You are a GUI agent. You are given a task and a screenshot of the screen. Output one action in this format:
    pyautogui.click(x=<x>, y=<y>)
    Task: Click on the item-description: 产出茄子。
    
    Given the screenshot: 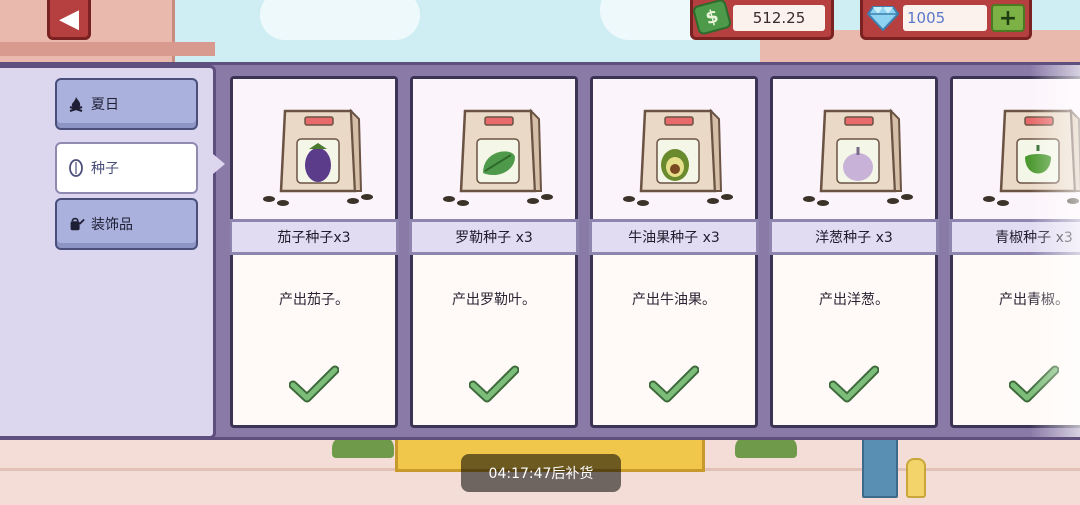 What is the action you would take?
    pyautogui.click(x=314, y=300)
    